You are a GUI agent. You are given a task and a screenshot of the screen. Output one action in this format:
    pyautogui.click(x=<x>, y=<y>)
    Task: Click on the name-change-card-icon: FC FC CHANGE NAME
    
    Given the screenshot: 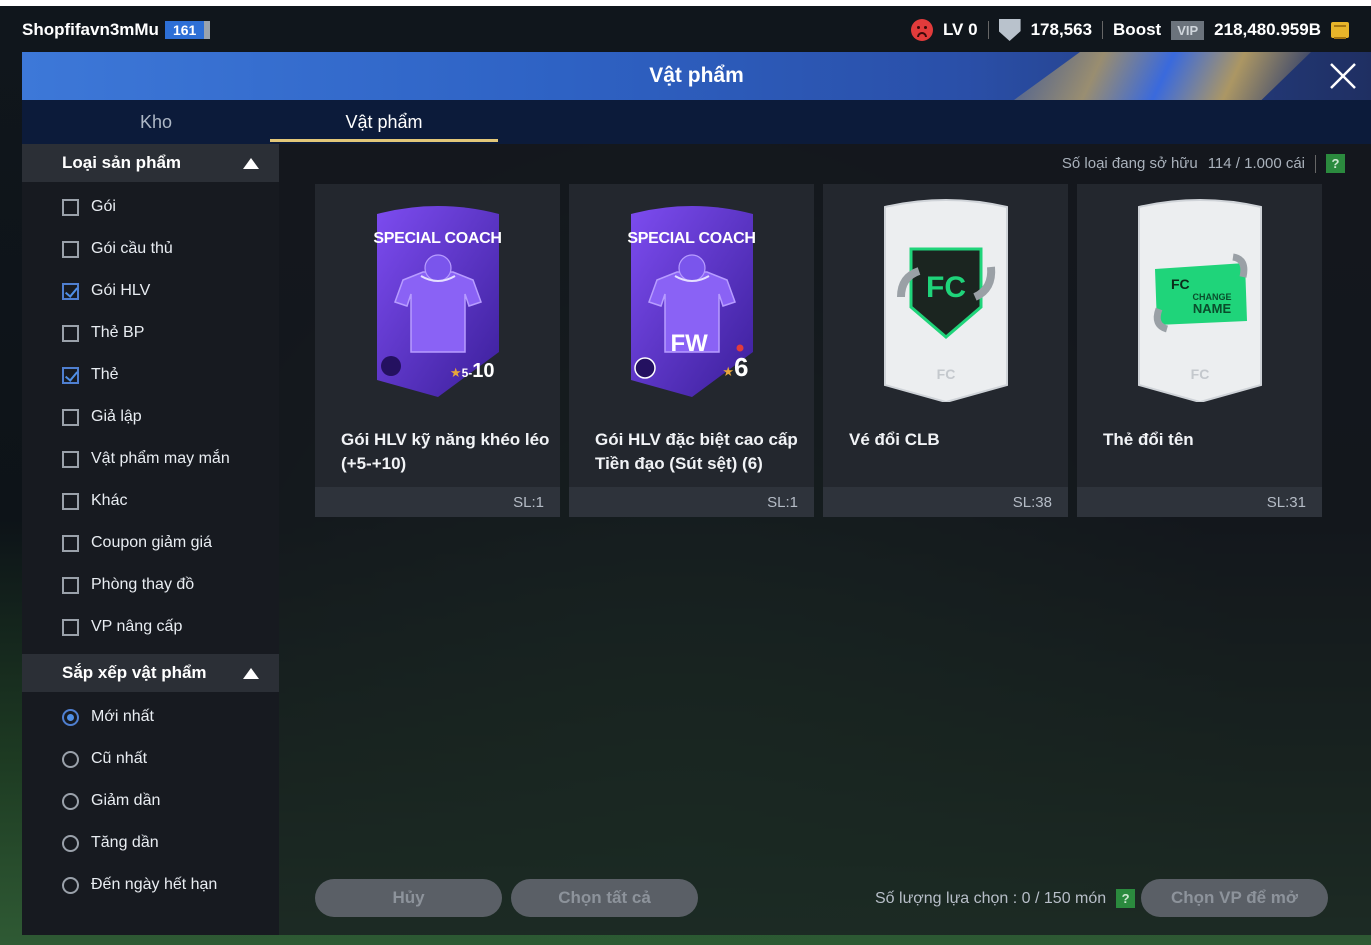 What is the action you would take?
    pyautogui.click(x=1200, y=300)
    